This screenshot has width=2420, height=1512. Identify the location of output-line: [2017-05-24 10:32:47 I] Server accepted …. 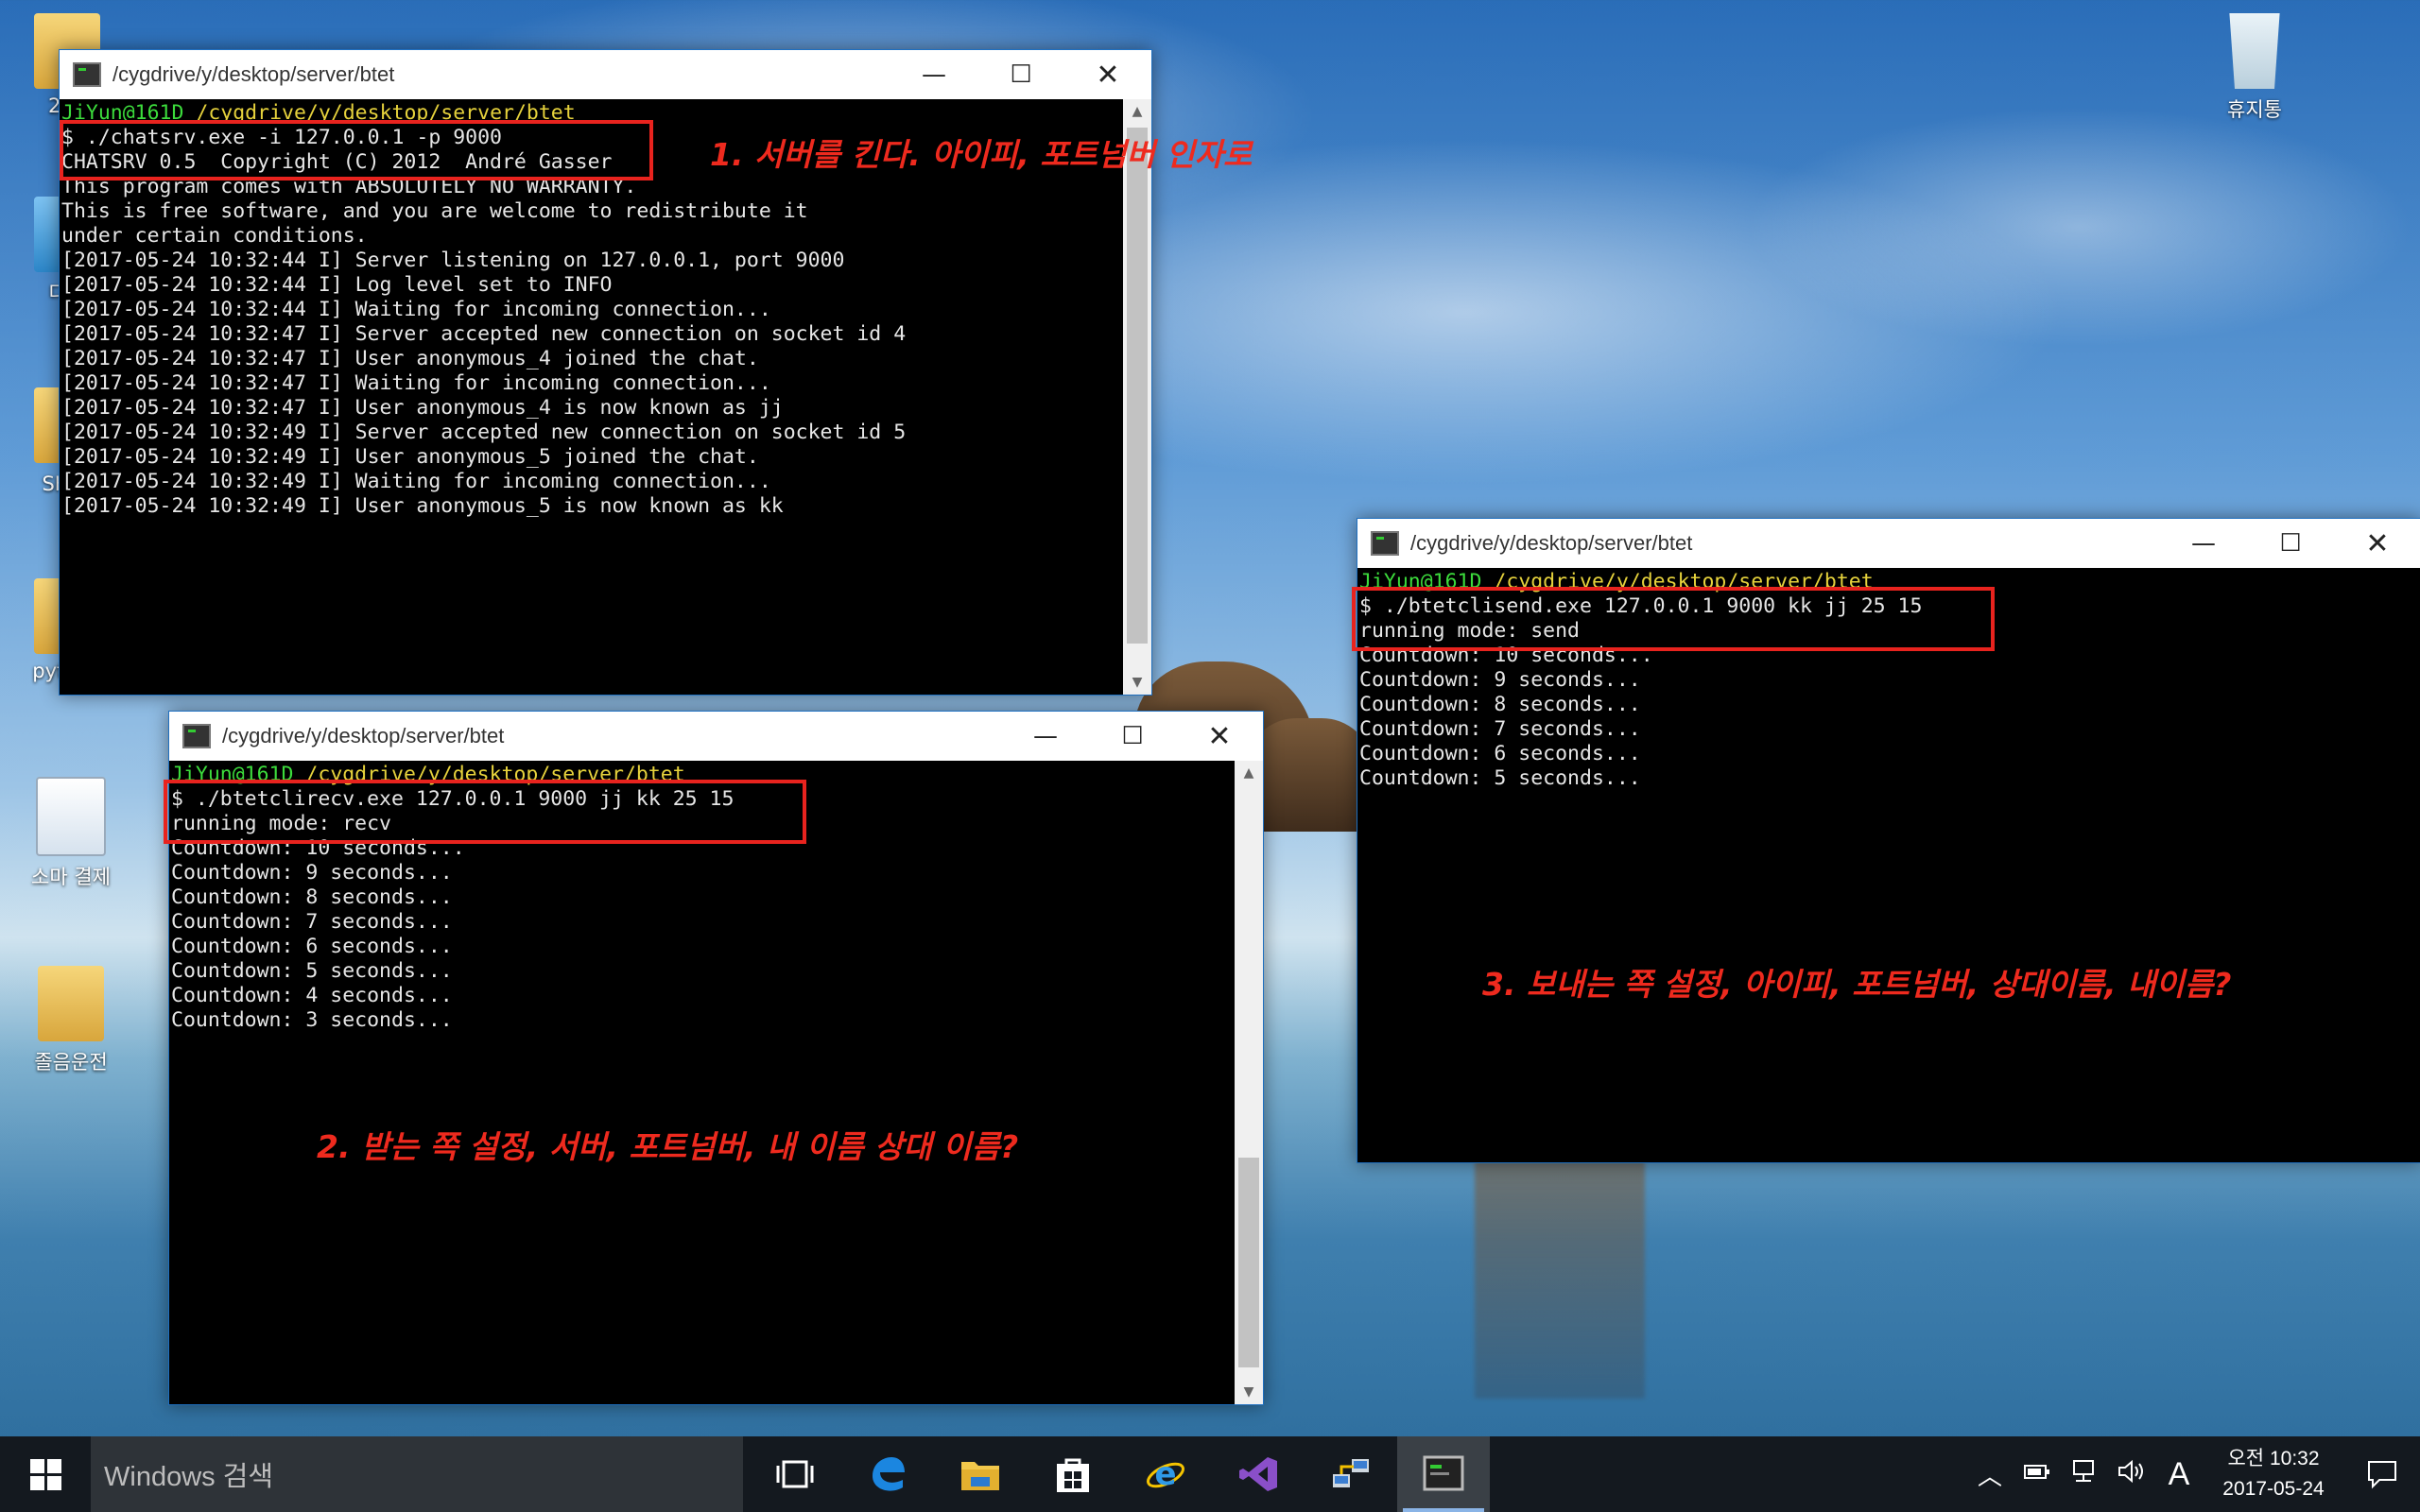
(484, 334).